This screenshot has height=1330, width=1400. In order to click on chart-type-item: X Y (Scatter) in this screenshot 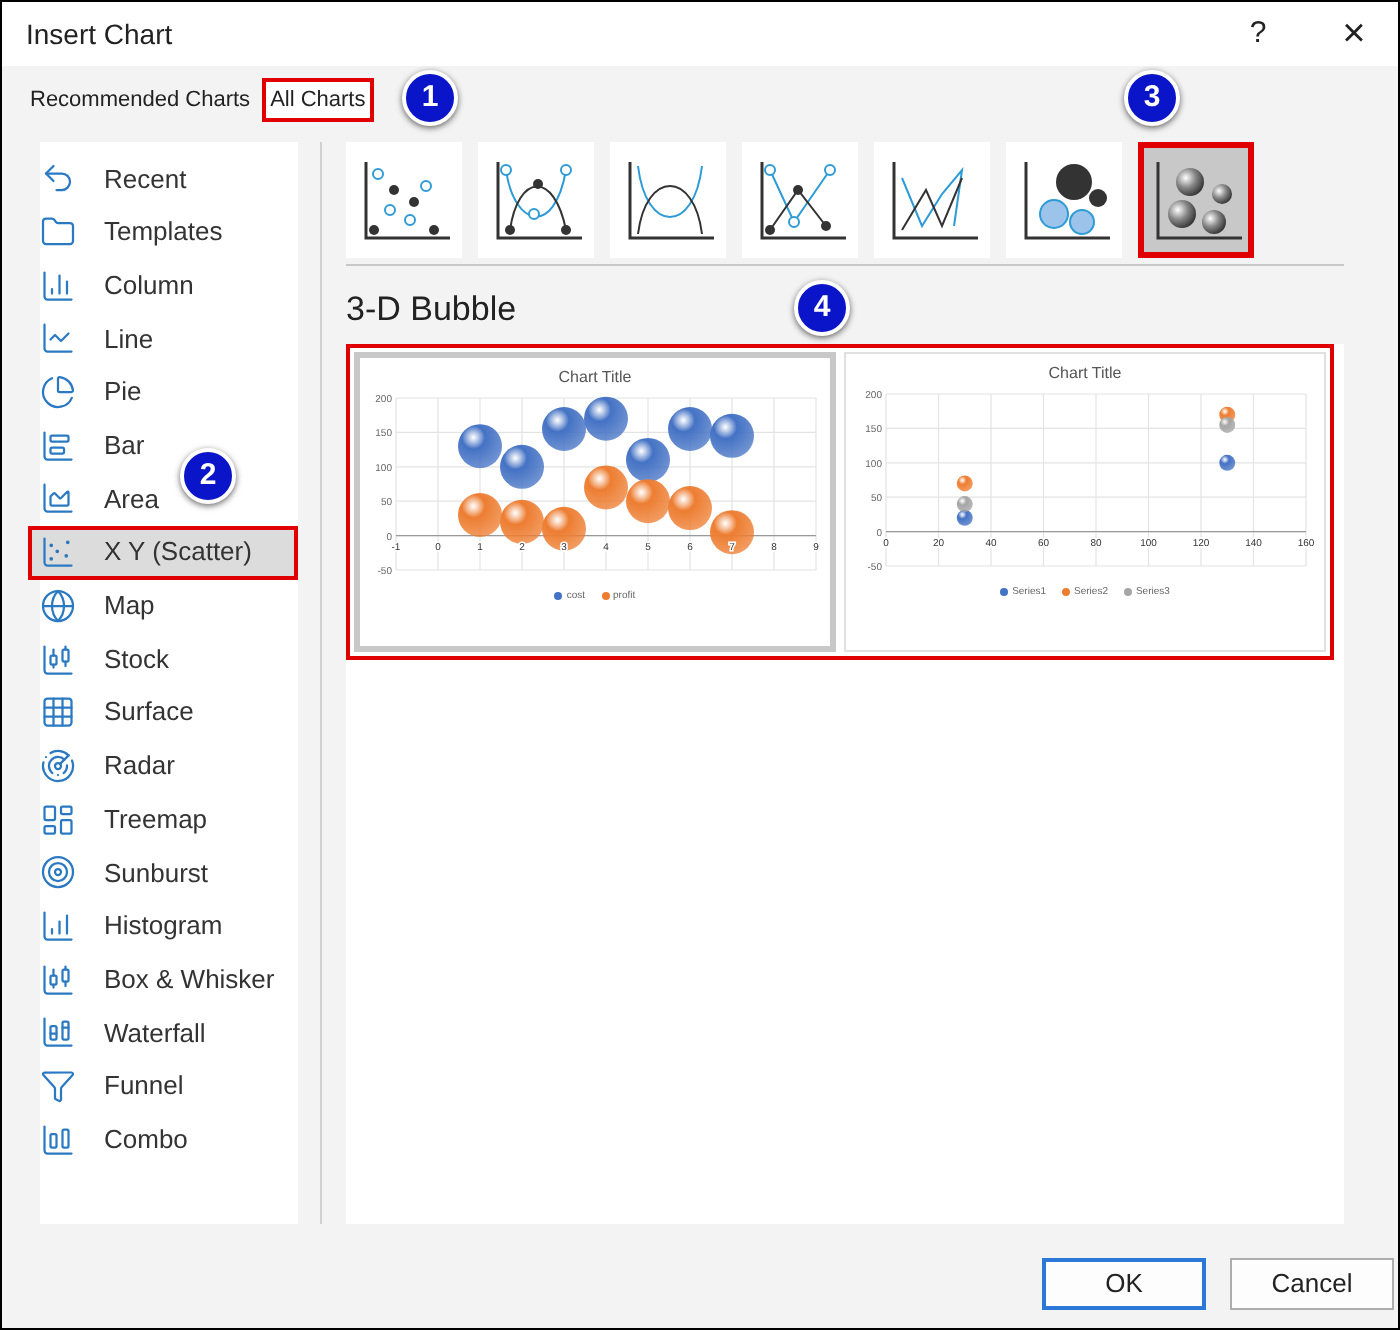, I will do `click(163, 552)`.